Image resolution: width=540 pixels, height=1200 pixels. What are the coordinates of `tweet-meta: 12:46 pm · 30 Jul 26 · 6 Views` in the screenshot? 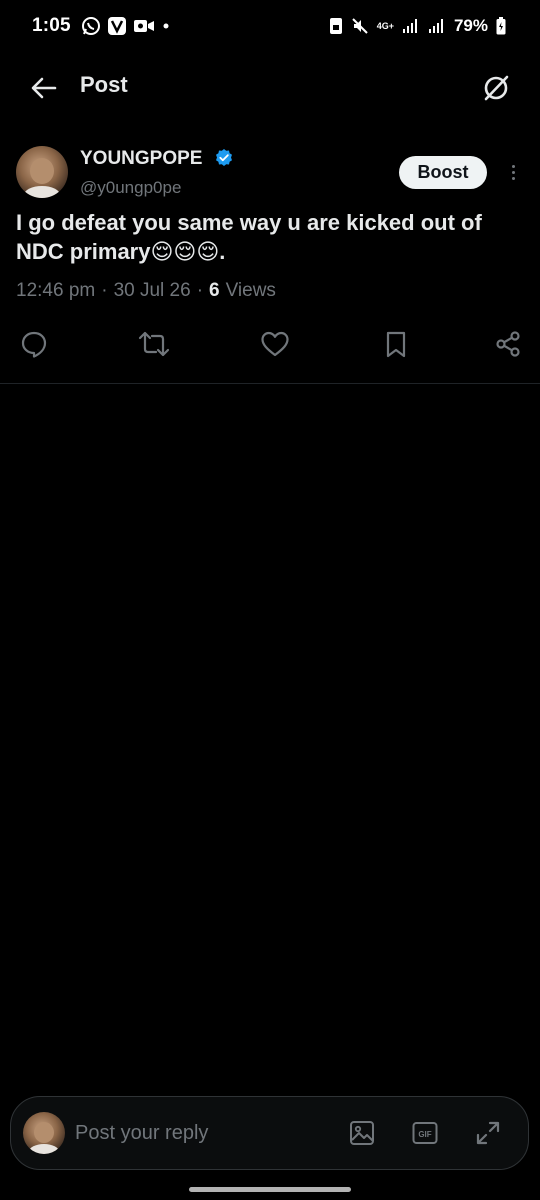 It's located at (146, 291).